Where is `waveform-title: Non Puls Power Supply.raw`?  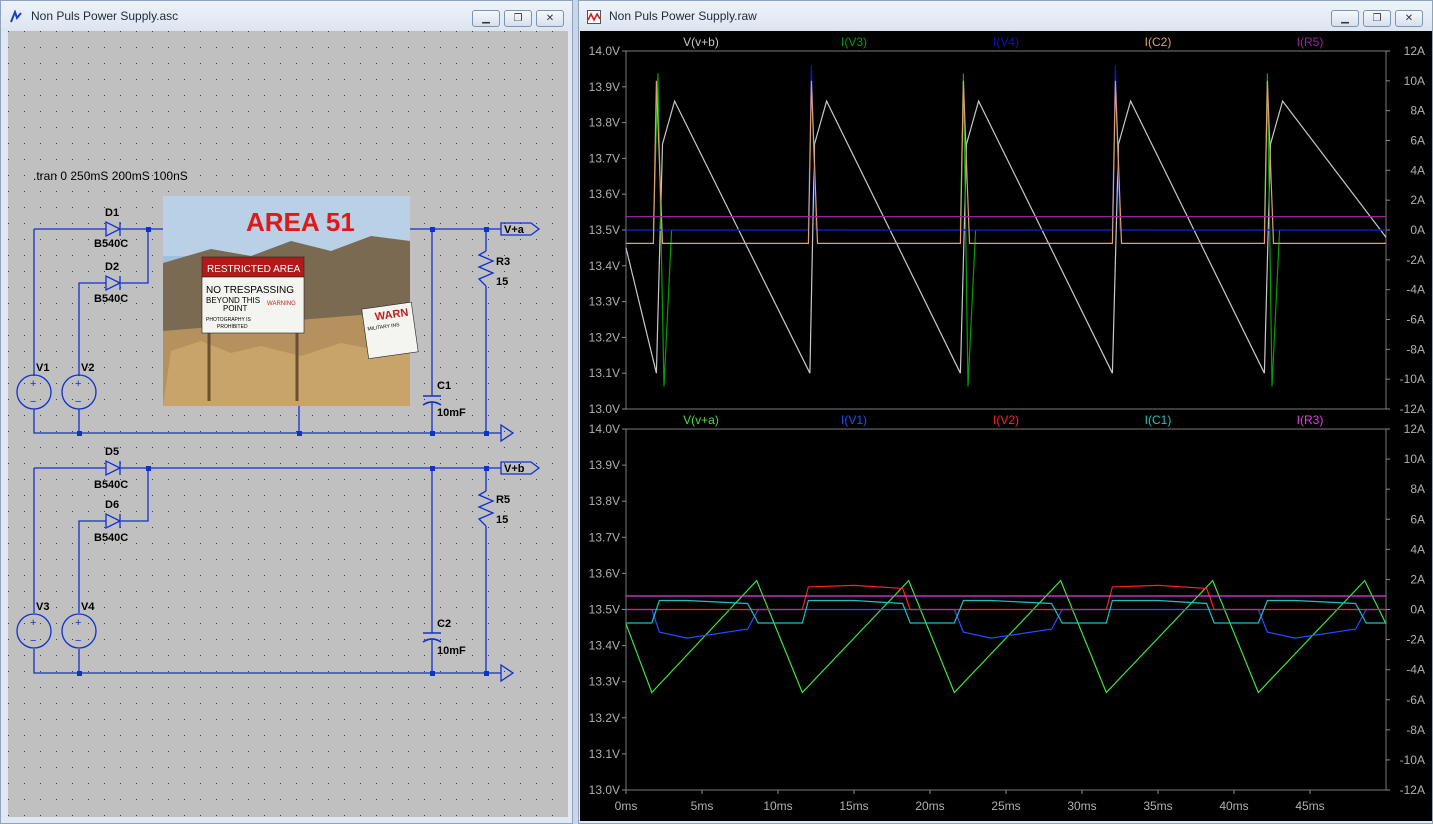 waveform-title: Non Puls Power Supply.raw is located at coordinates (683, 16).